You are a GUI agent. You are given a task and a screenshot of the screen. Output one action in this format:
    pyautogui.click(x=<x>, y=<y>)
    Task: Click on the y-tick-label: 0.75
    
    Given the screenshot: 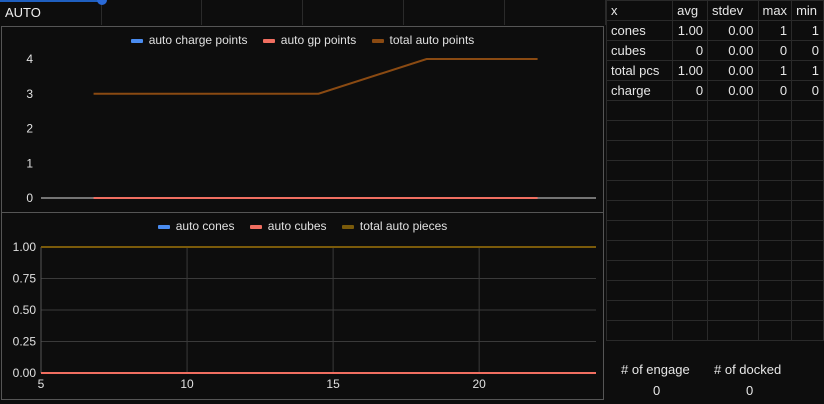 What is the action you would take?
    pyautogui.click(x=25, y=279)
    